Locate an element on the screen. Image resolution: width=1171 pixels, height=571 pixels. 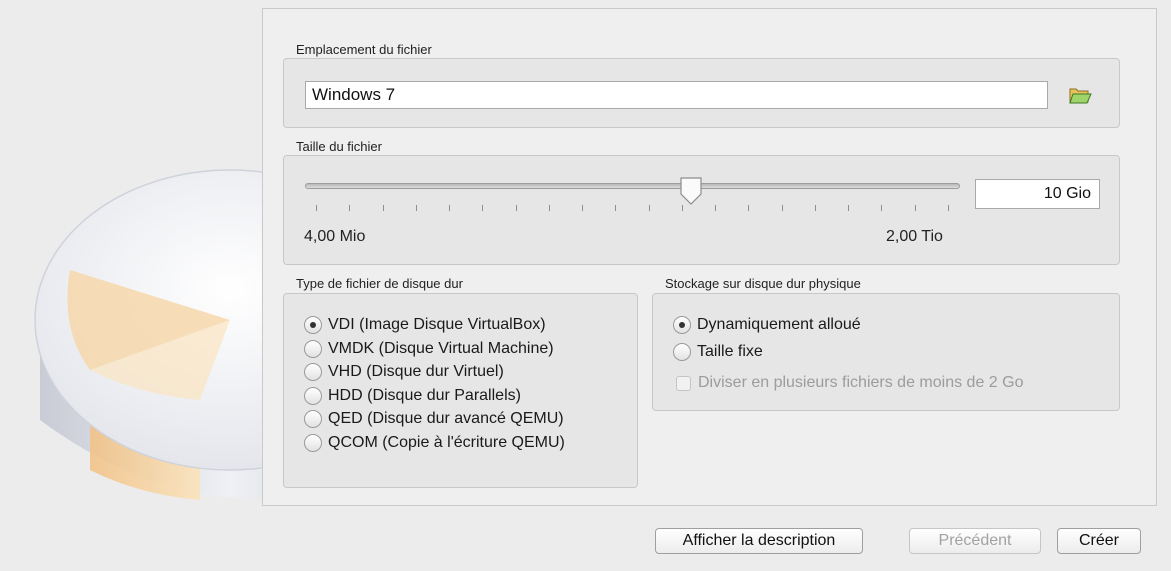
create-button: Créer is located at coordinates (1099, 541).